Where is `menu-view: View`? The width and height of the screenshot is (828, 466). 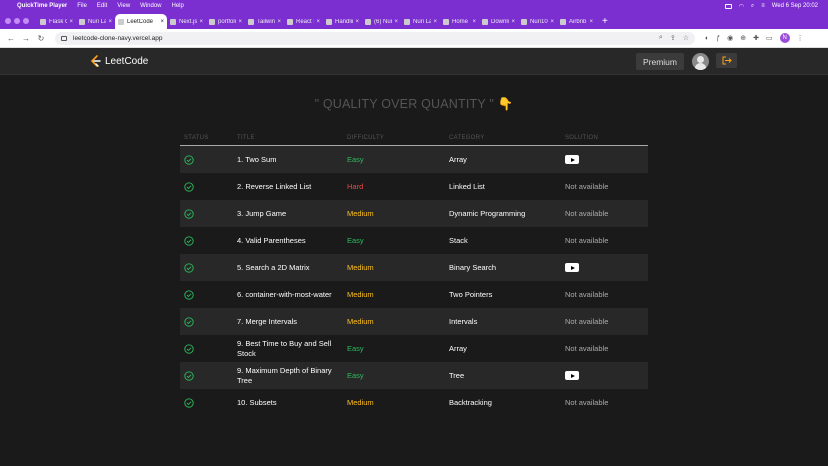
menu-view: View is located at coordinates (123, 6).